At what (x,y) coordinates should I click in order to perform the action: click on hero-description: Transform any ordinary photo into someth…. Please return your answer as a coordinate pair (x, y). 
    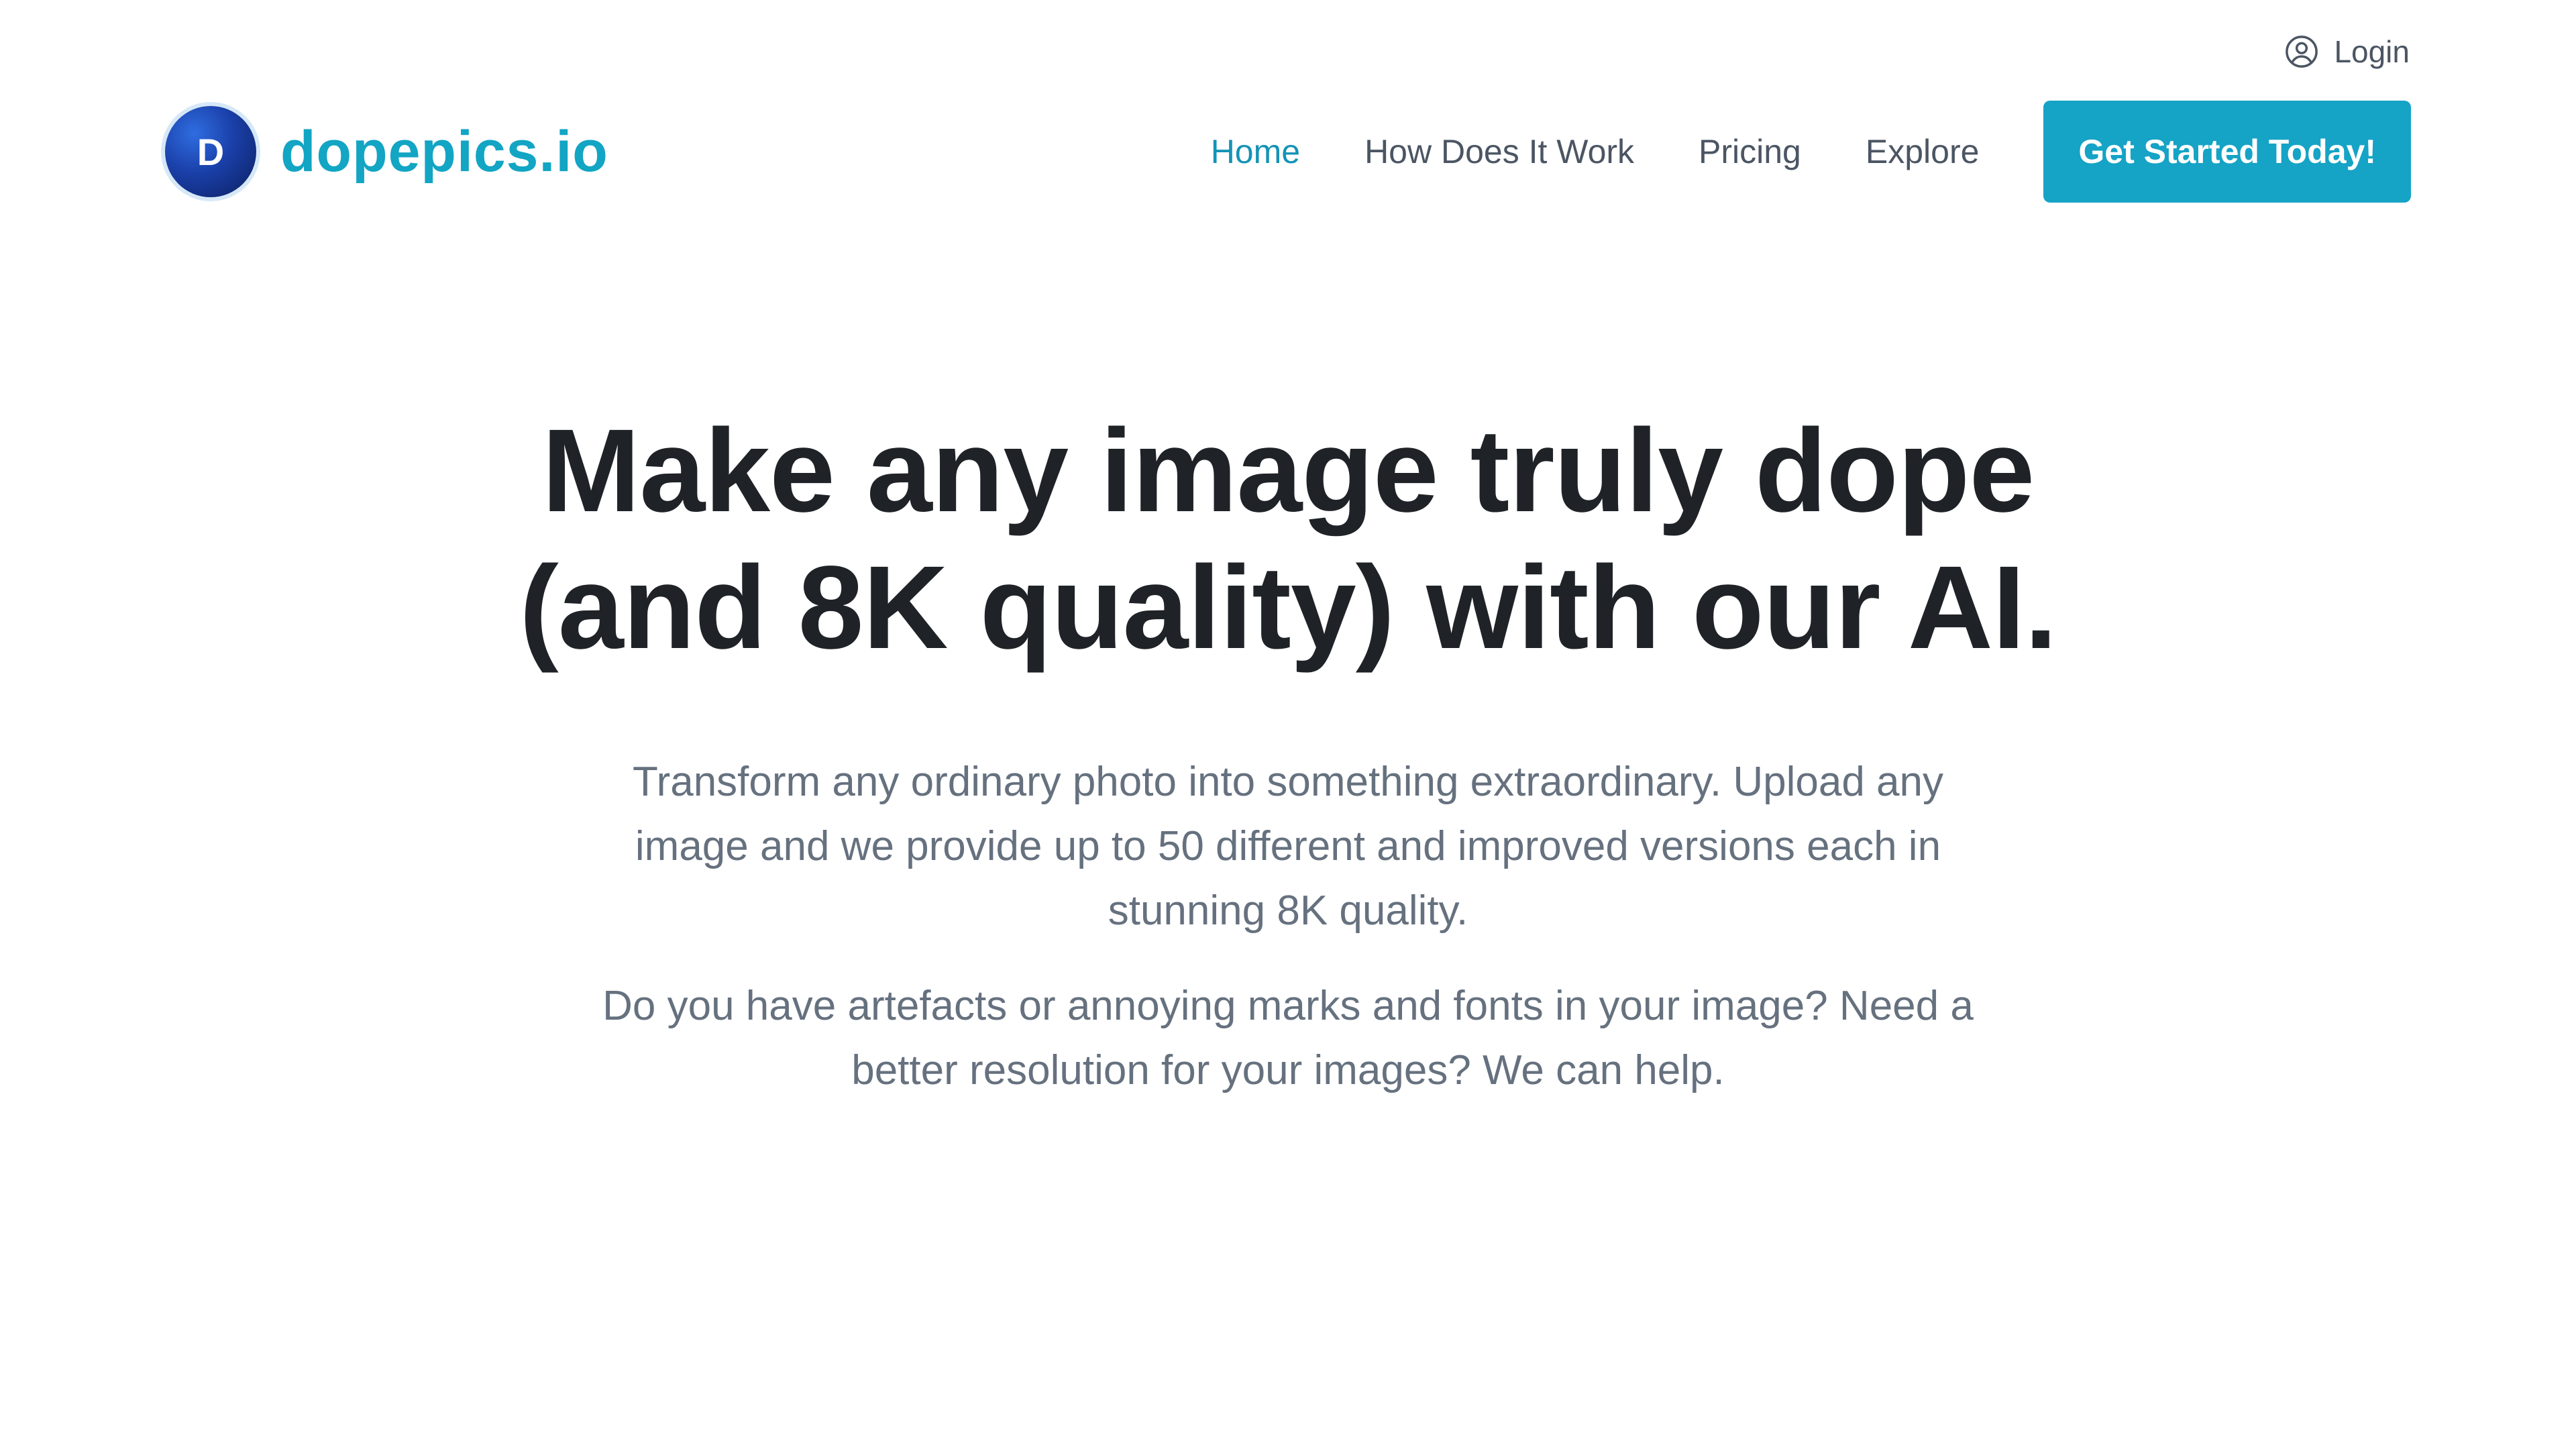
    Looking at the image, I should click on (1288, 846).